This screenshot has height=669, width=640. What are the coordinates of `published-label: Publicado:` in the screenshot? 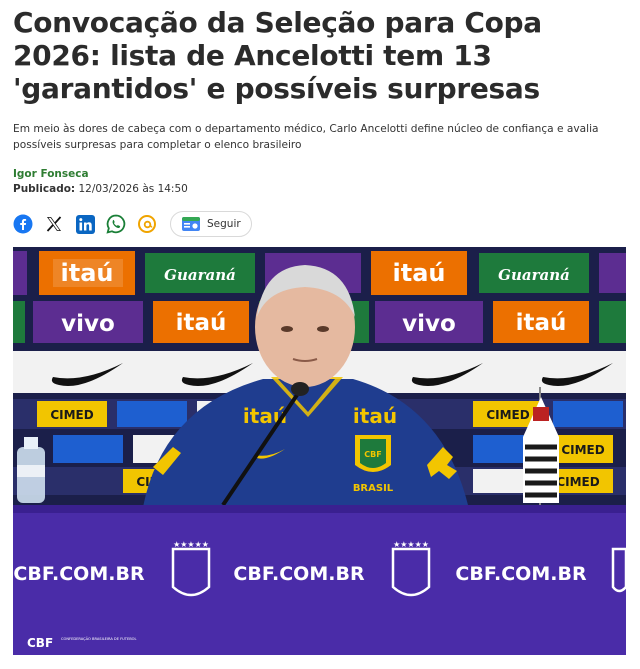 It's located at (44, 189).